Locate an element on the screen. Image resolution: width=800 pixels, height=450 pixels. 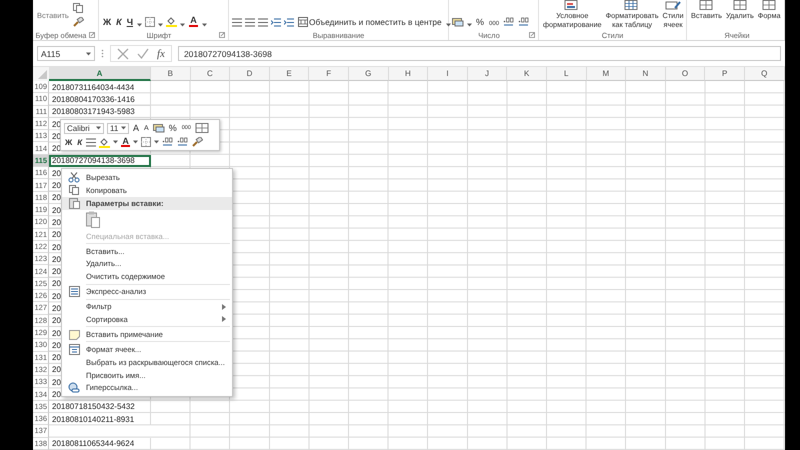
grip-icon is located at coordinates (102, 53).